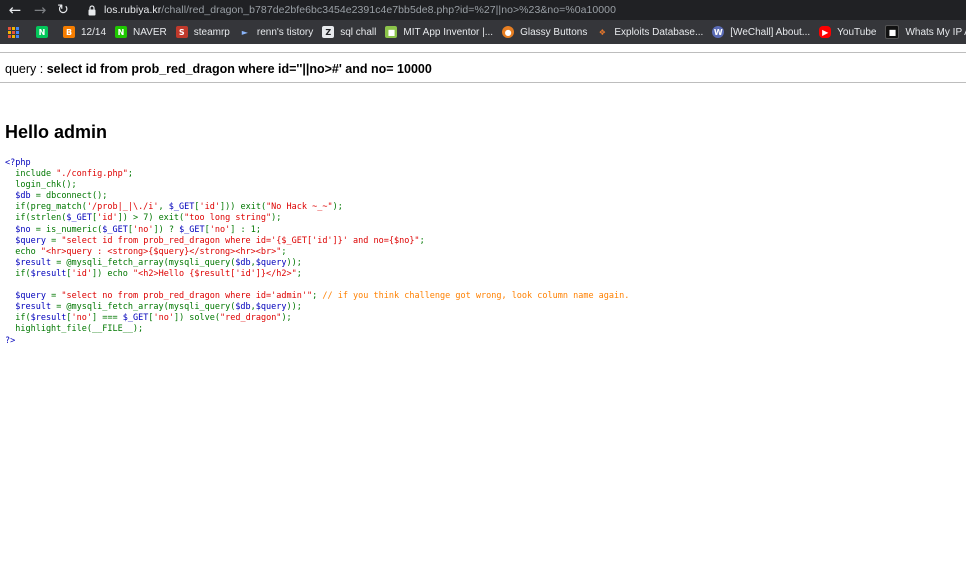 The height and width of the screenshot is (571, 966). I want to click on bookmark-label: Glassy Buttons, so click(554, 32).